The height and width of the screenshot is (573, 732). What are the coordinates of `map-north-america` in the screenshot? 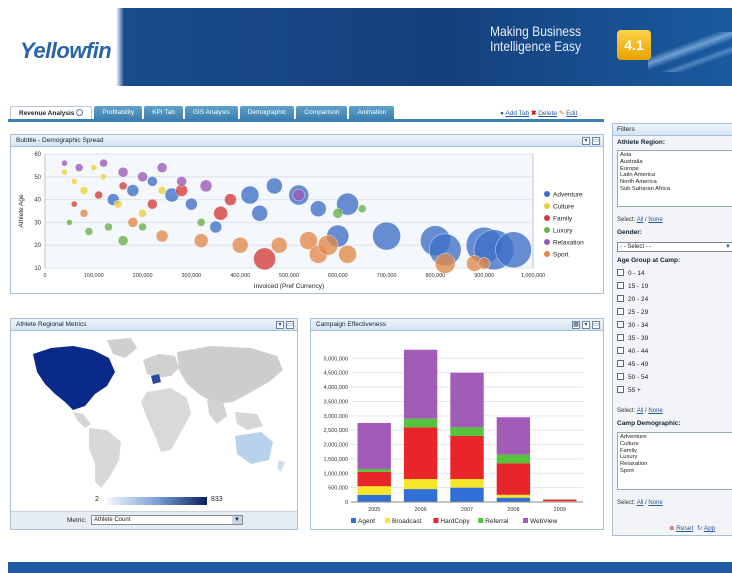 It's located at (74, 378).